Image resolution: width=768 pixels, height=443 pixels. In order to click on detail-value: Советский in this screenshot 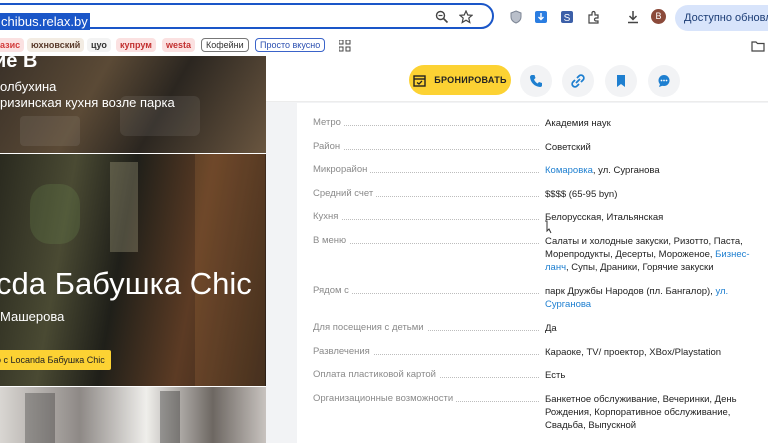, I will do `click(568, 147)`.